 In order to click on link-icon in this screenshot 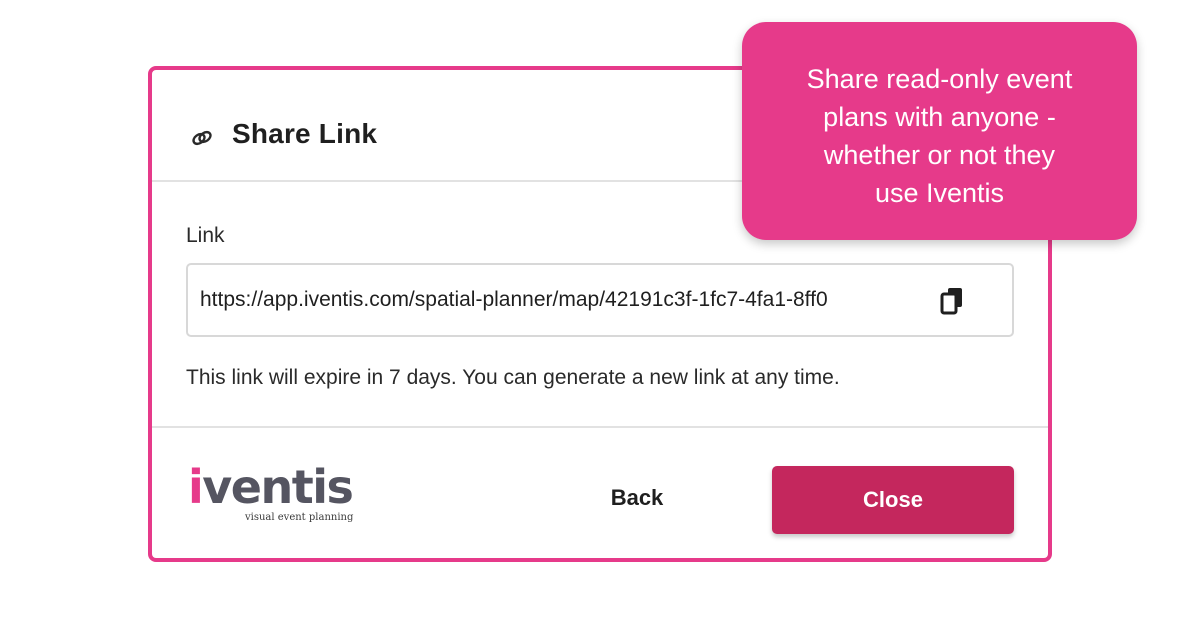, I will do `click(202, 138)`.